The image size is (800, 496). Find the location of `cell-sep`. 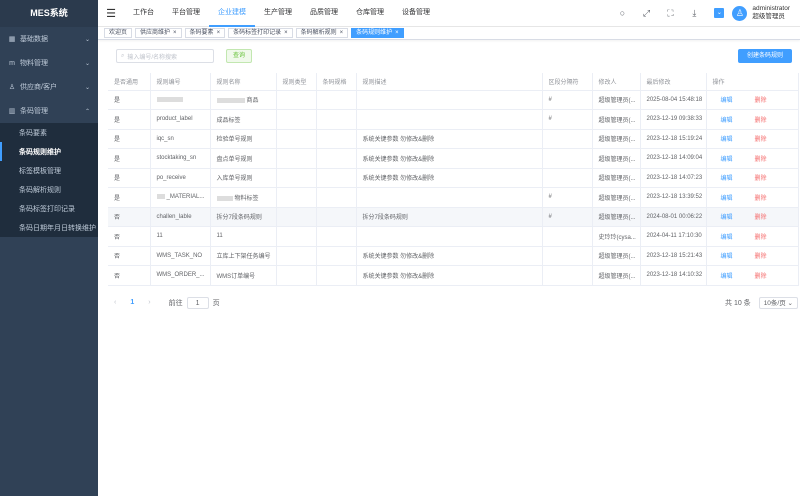

cell-sep is located at coordinates (567, 158).